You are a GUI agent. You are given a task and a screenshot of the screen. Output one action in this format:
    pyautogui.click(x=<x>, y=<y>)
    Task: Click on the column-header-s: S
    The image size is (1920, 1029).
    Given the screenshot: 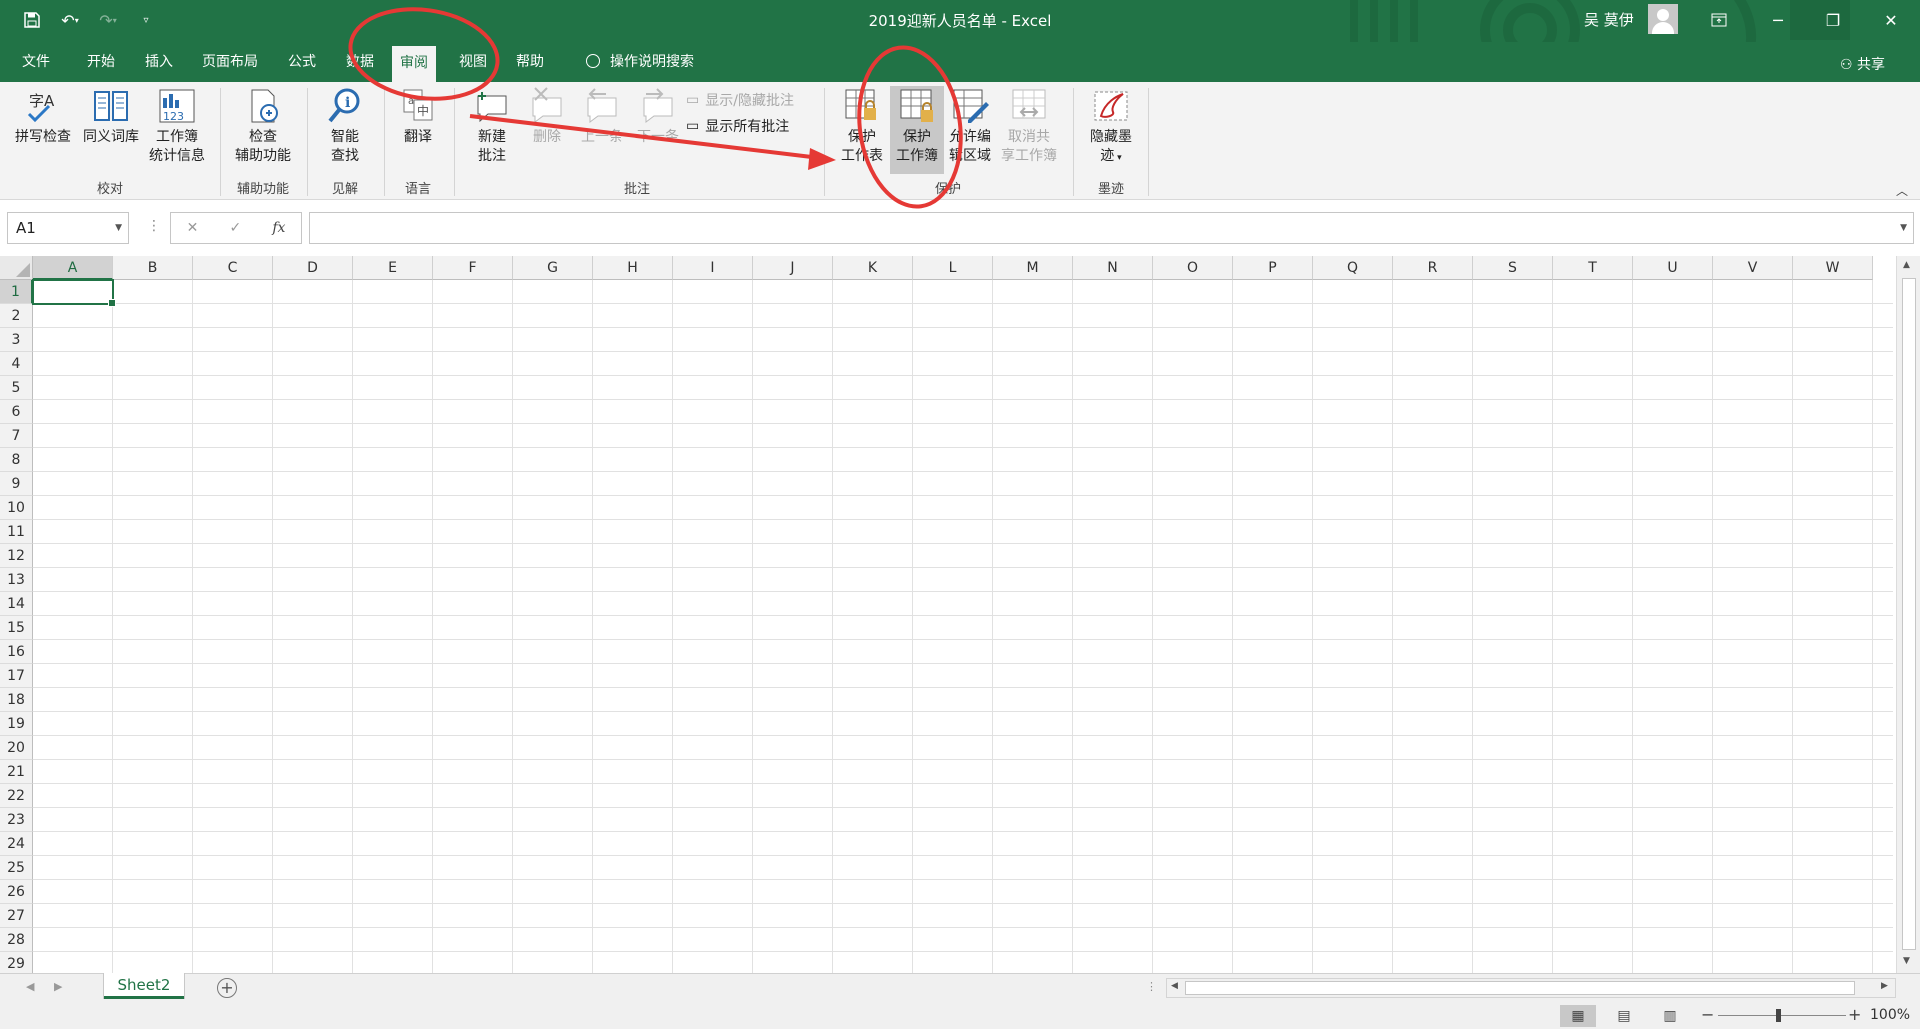 What is the action you would take?
    pyautogui.click(x=1513, y=268)
    